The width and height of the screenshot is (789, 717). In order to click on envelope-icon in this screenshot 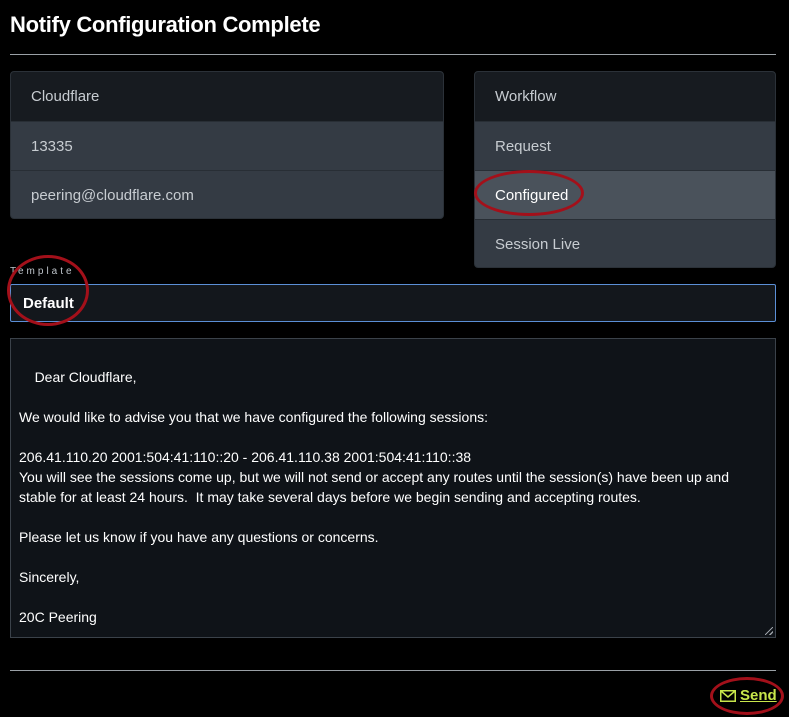, I will do `click(728, 695)`.